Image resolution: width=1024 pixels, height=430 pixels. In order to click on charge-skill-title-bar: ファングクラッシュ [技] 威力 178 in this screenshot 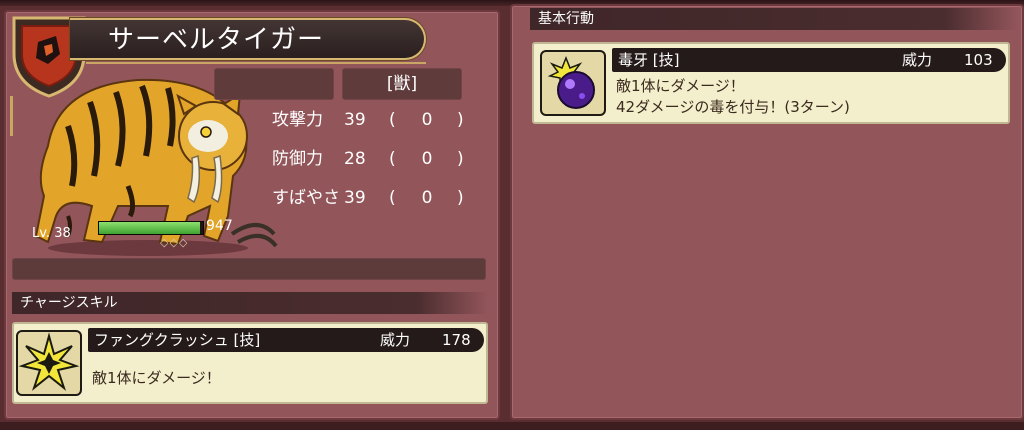, I will do `click(286, 340)`.